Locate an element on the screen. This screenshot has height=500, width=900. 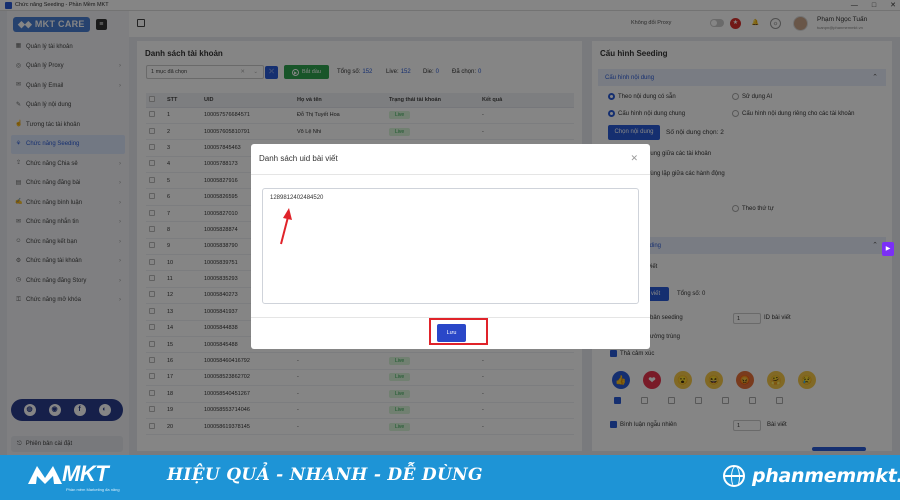
mkt-logo-icon is located at coordinates (45, 475).